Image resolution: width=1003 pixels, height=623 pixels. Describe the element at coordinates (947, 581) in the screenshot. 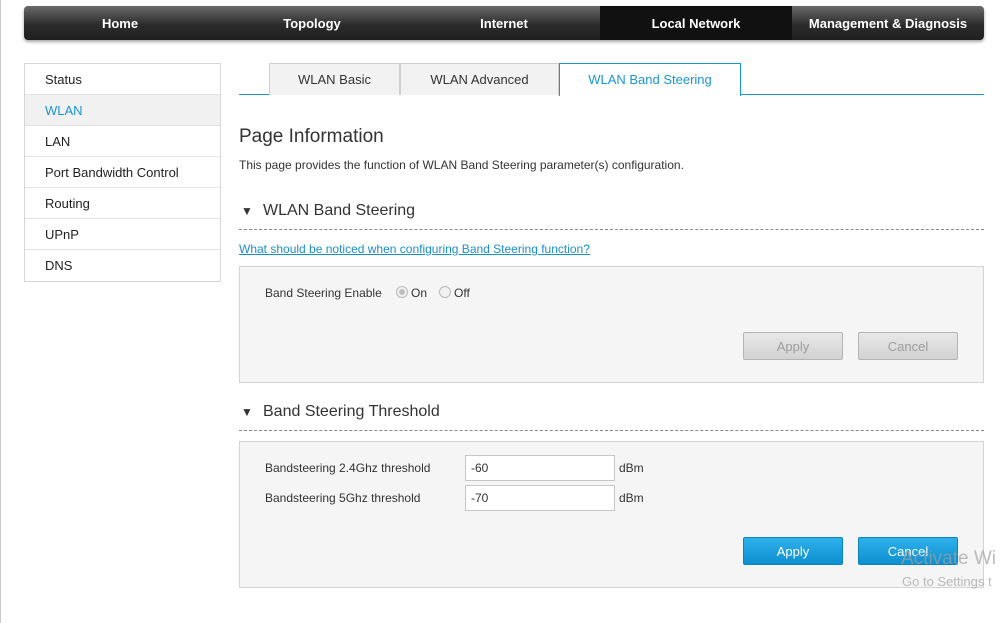

I see `activation-watermark-subtext: Go to Settings t` at that location.